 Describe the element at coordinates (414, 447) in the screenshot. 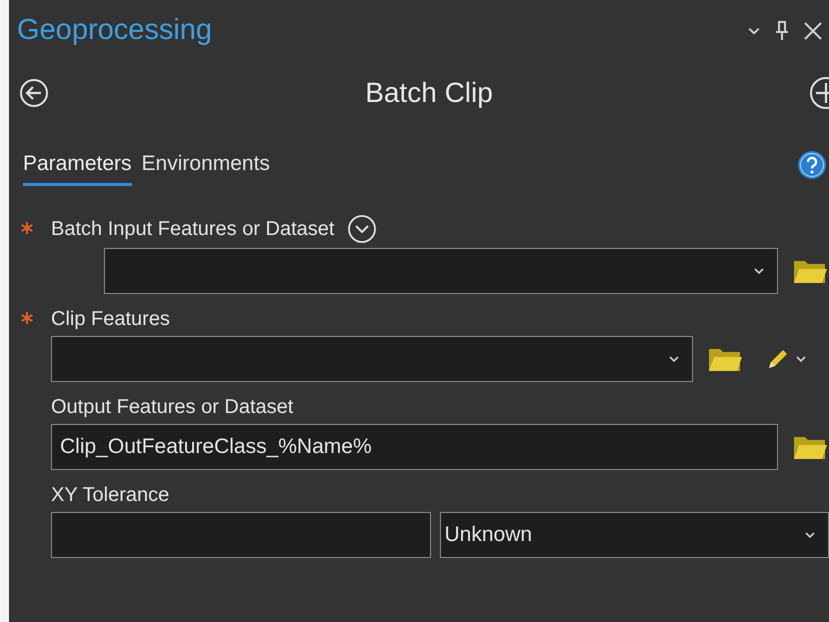

I see `text-field: Clip_OutFeatureClass_%Name%` at that location.